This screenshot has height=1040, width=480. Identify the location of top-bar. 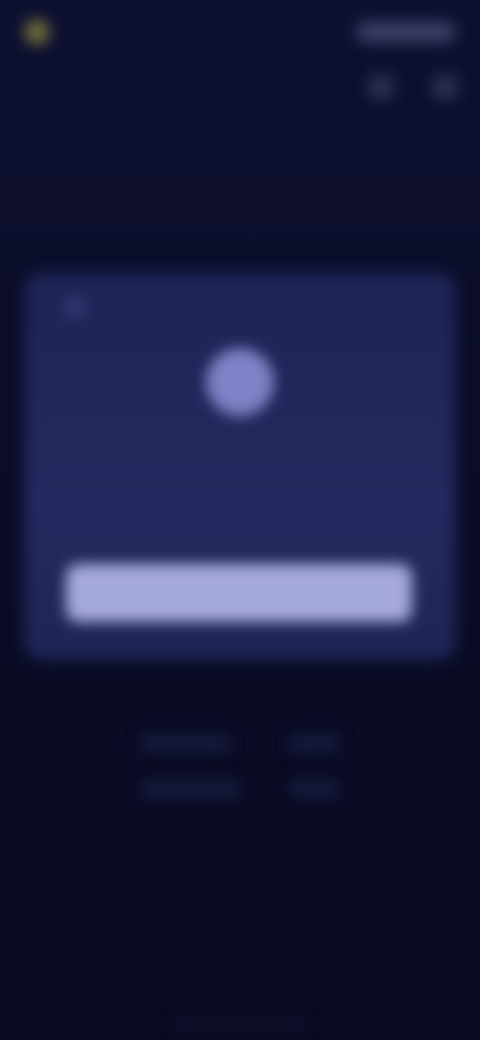
(240, 32).